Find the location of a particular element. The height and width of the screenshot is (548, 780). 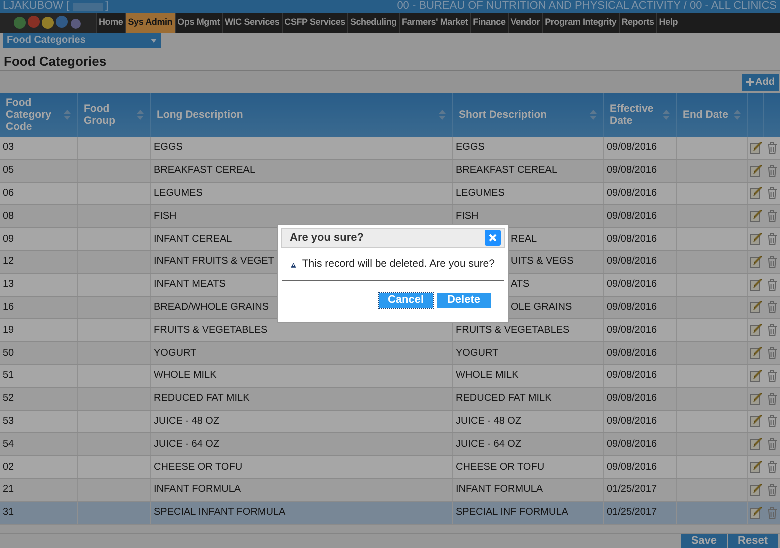

table-cell-text: ATS is located at coordinates (520, 285).